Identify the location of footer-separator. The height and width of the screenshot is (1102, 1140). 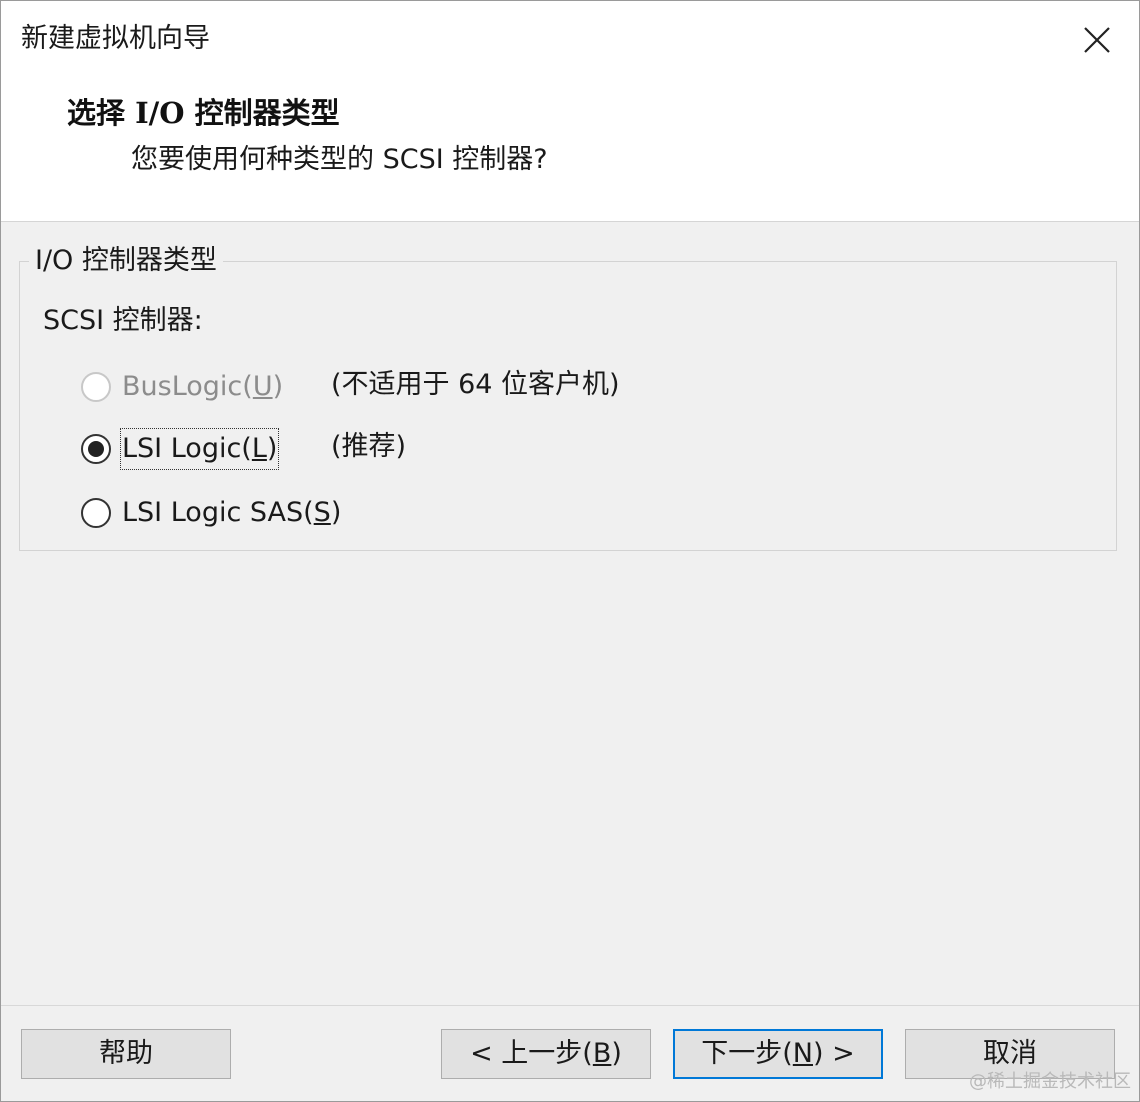
(570, 1005).